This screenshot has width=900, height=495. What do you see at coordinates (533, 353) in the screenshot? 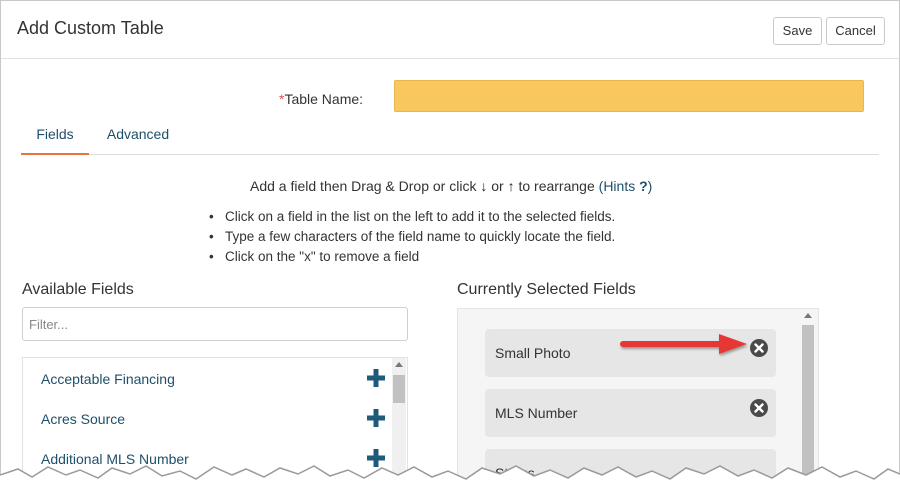
I see `selected-field-label: Small Photo` at bounding box center [533, 353].